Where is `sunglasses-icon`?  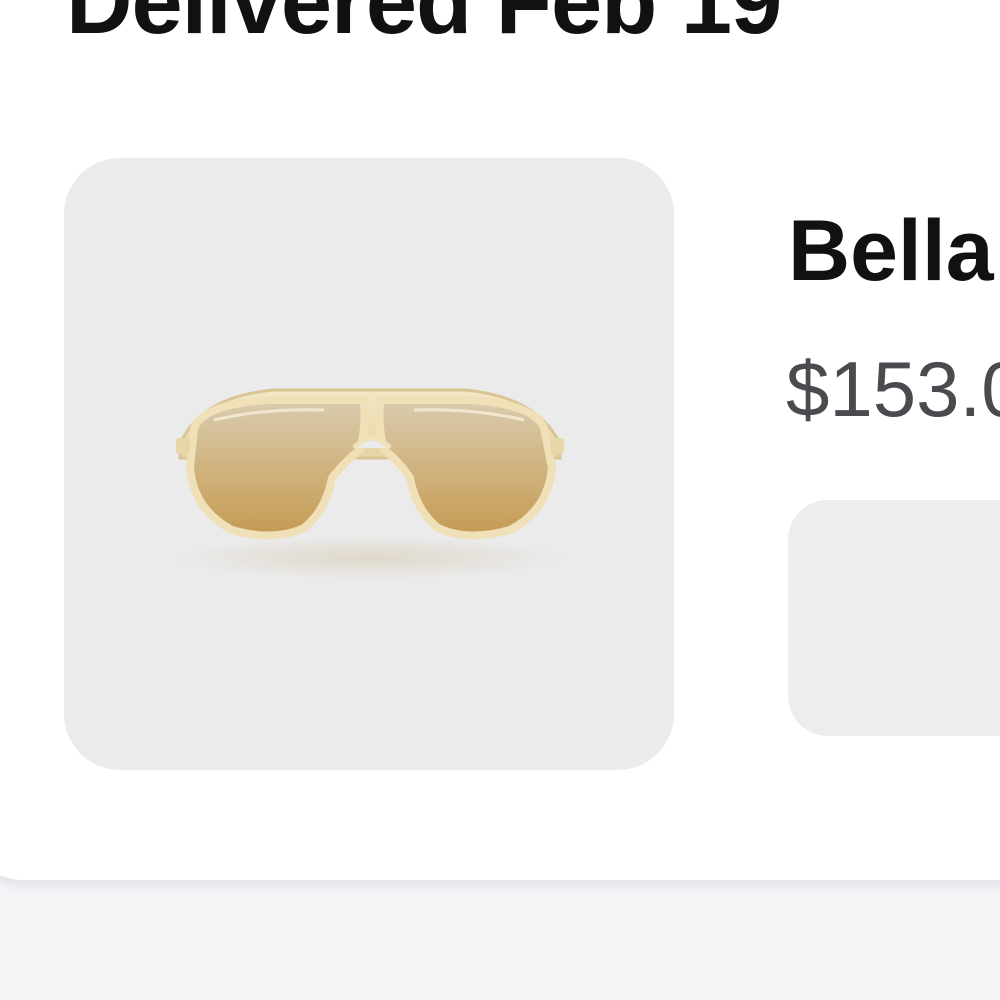
sunglasses-icon is located at coordinates (369, 484).